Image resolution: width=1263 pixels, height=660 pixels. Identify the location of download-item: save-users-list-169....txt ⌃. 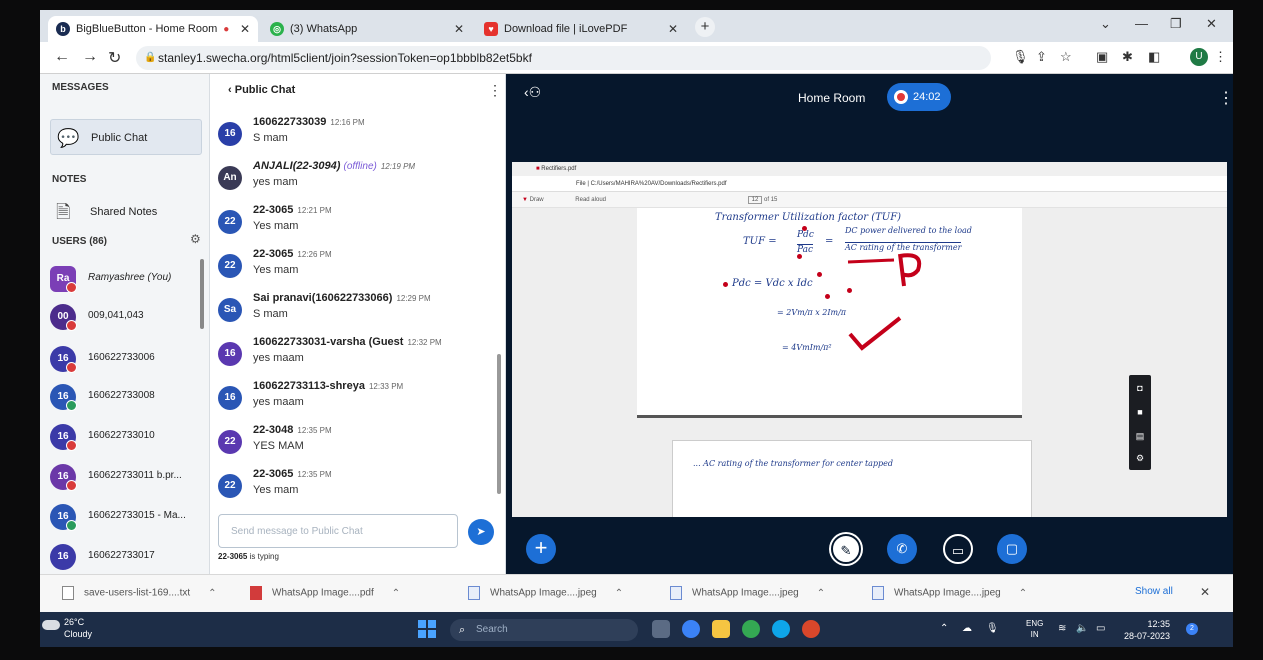
(139, 593).